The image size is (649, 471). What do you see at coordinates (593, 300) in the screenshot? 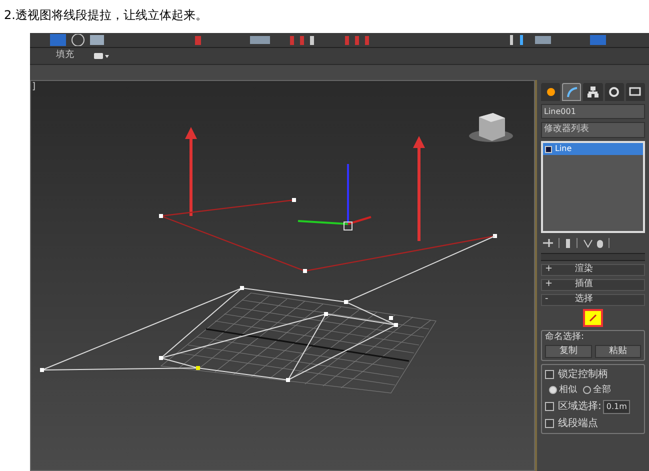
I see `rollout-header: - 选择` at bounding box center [593, 300].